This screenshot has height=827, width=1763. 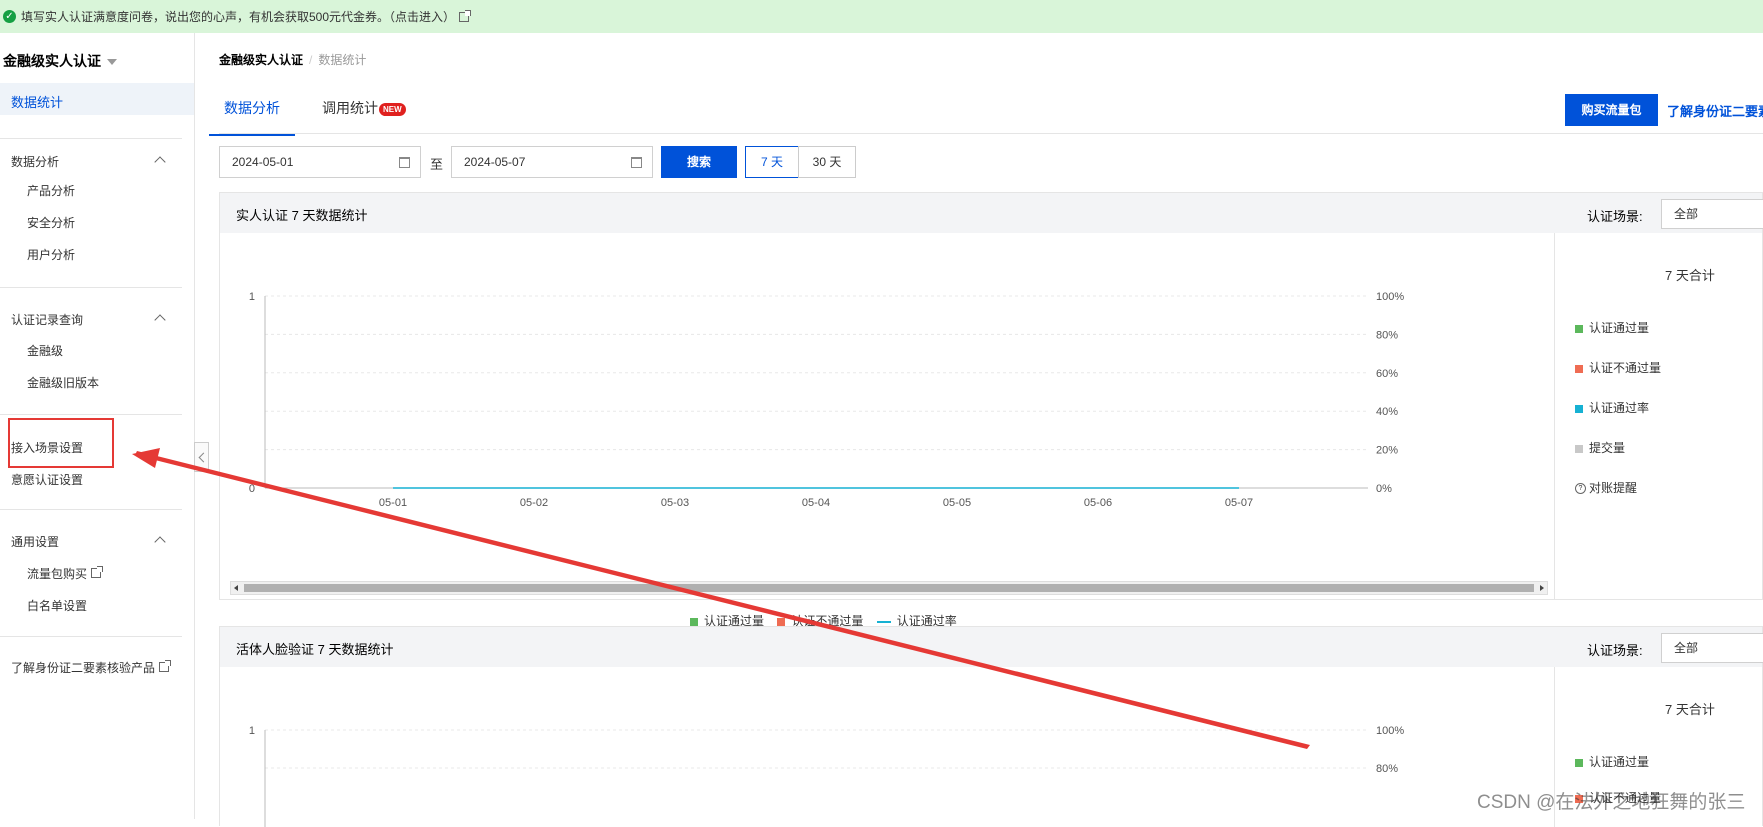 What do you see at coordinates (1387, 374) in the screenshot?
I see `y-right-tick-label: 60%` at bounding box center [1387, 374].